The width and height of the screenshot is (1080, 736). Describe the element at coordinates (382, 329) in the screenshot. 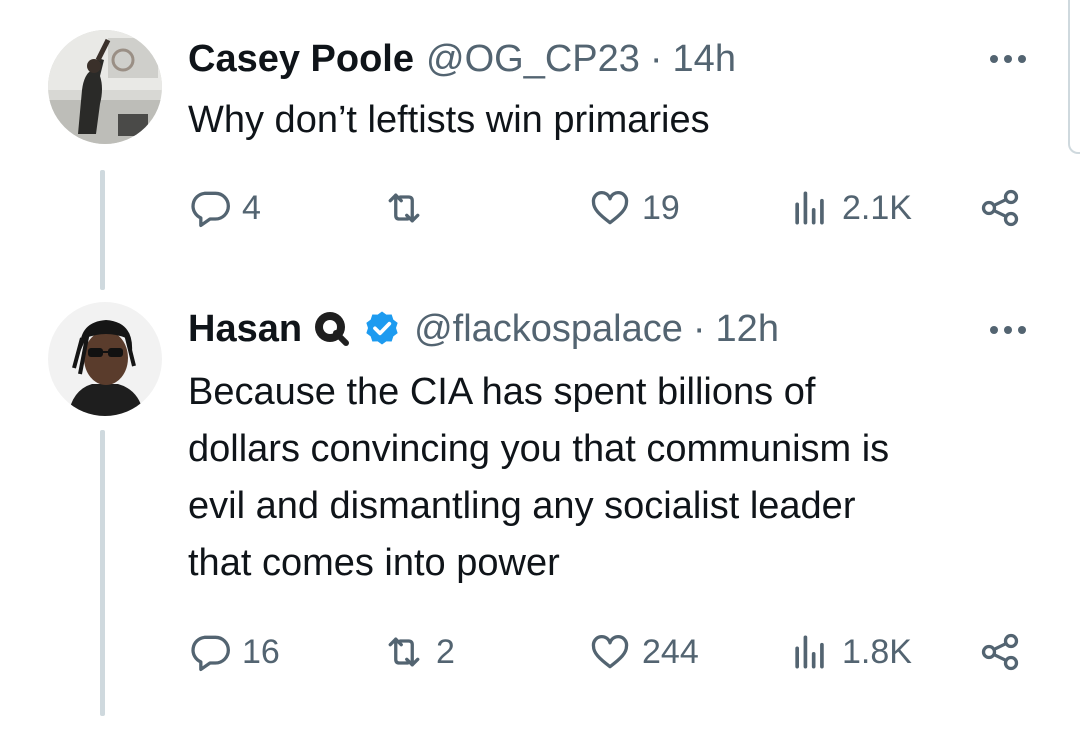

I see `verified-badge-icon` at that location.